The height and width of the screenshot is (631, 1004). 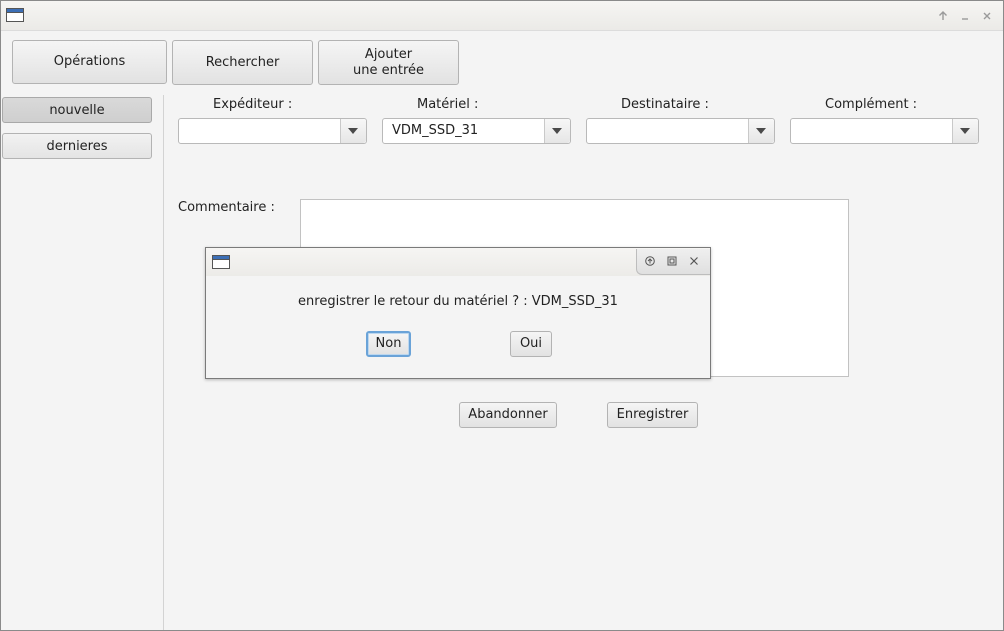 I want to click on search-button-label: Rechercher, so click(x=242, y=62).